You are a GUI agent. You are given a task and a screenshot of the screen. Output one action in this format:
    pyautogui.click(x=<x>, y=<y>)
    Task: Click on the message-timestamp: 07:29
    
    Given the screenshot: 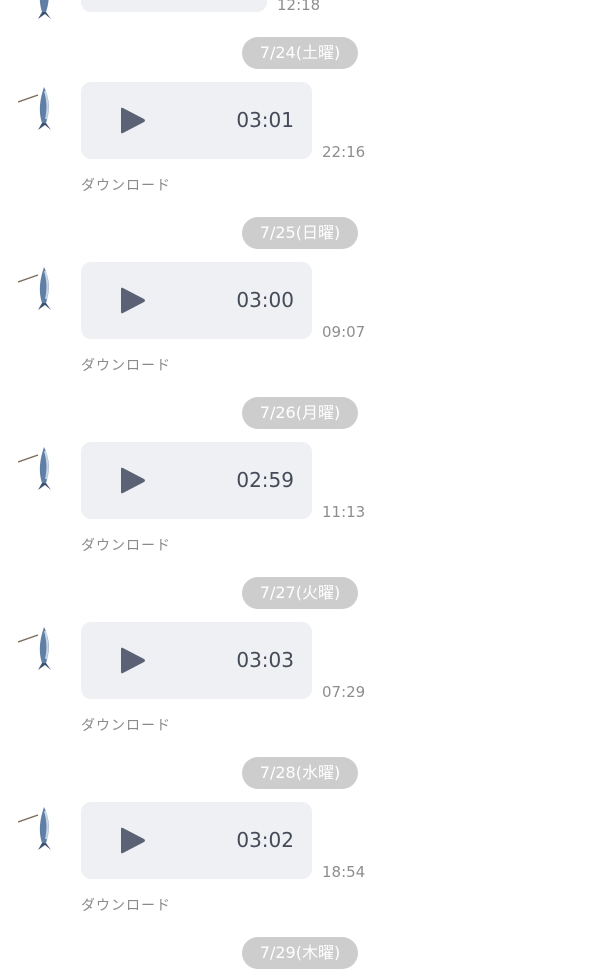 What is the action you would take?
    pyautogui.click(x=344, y=692)
    